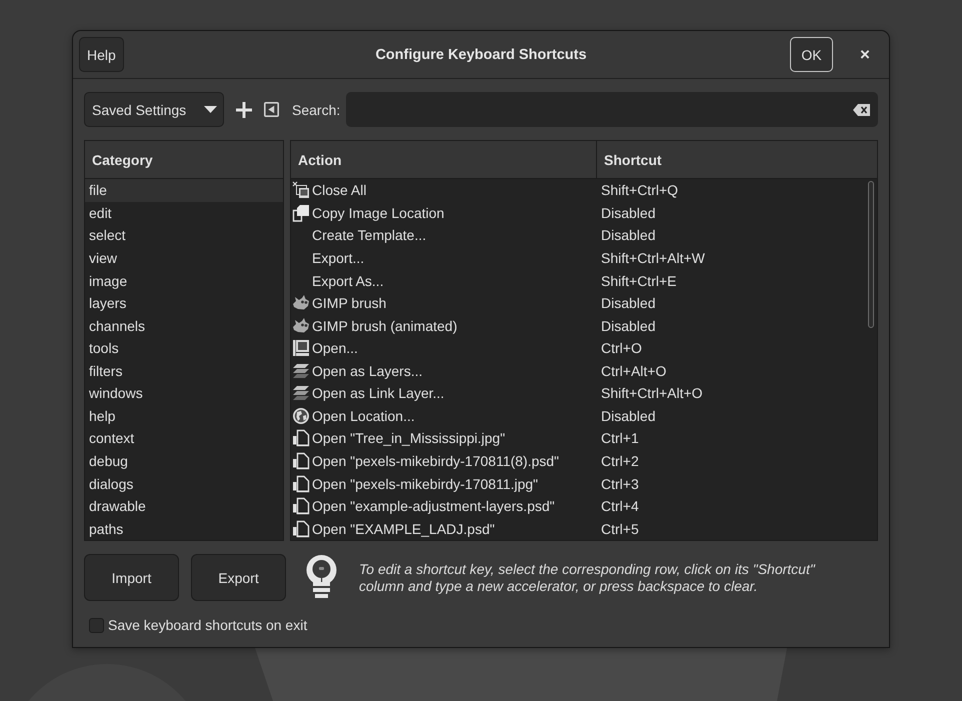  I want to click on shortcut-label: Ctrl+5, so click(620, 528).